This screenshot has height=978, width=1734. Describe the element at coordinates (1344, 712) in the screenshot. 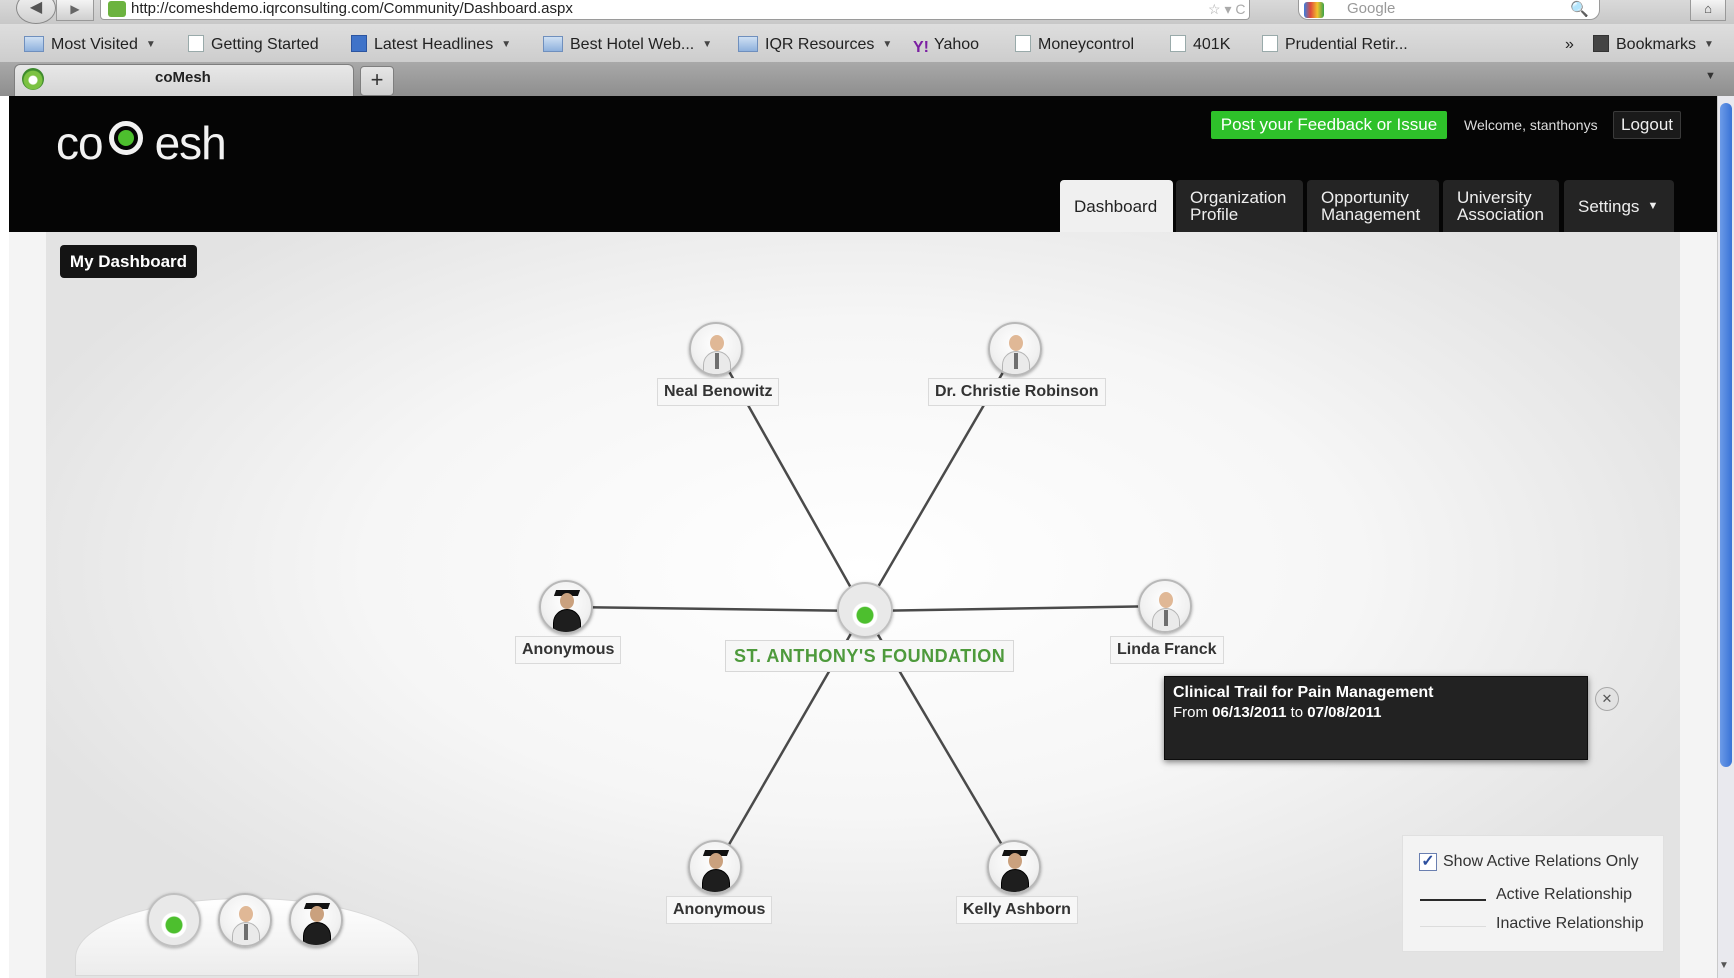

I see `to-date: 07/08/2011` at that location.